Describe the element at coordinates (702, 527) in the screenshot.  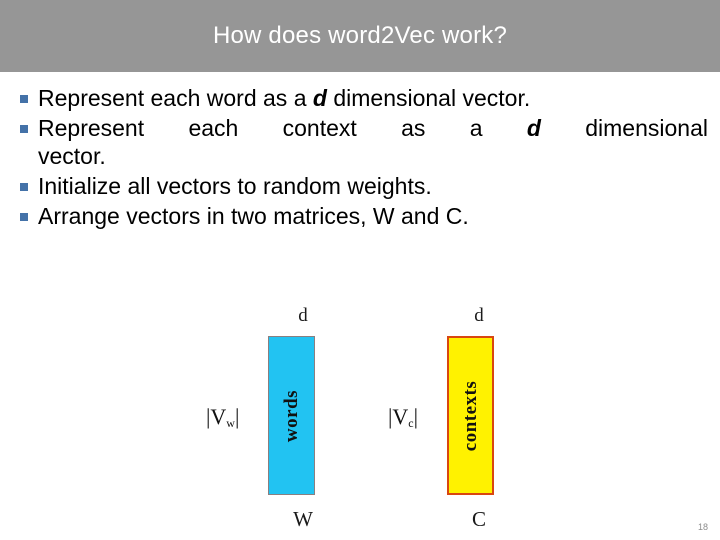
I see `page-number: 18` at that location.